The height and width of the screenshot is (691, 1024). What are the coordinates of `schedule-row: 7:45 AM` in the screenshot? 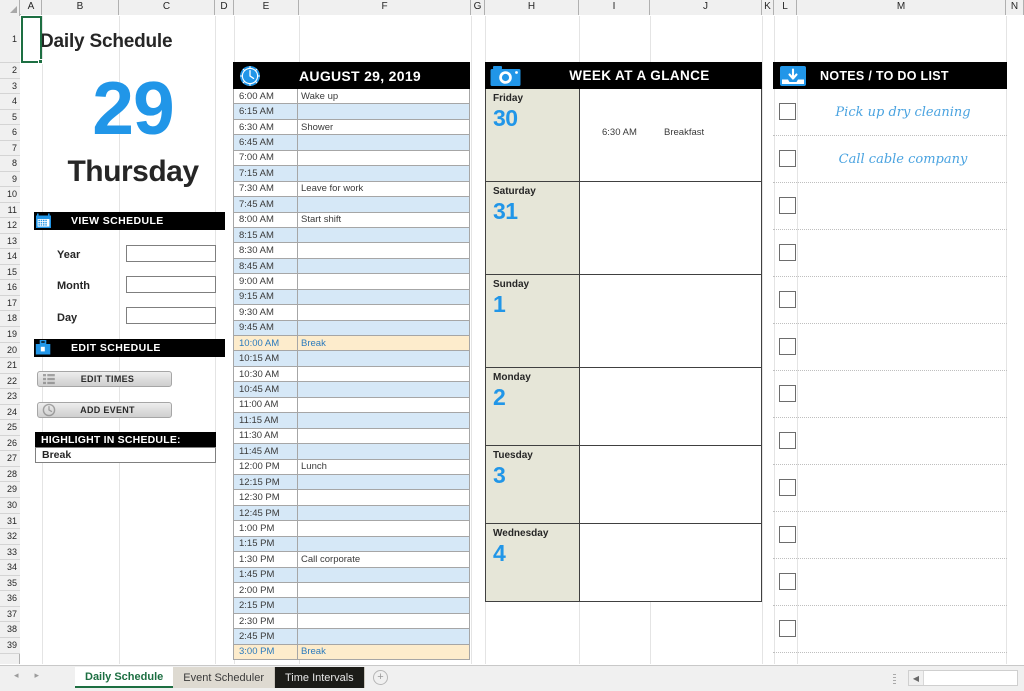 It's located at (351, 205).